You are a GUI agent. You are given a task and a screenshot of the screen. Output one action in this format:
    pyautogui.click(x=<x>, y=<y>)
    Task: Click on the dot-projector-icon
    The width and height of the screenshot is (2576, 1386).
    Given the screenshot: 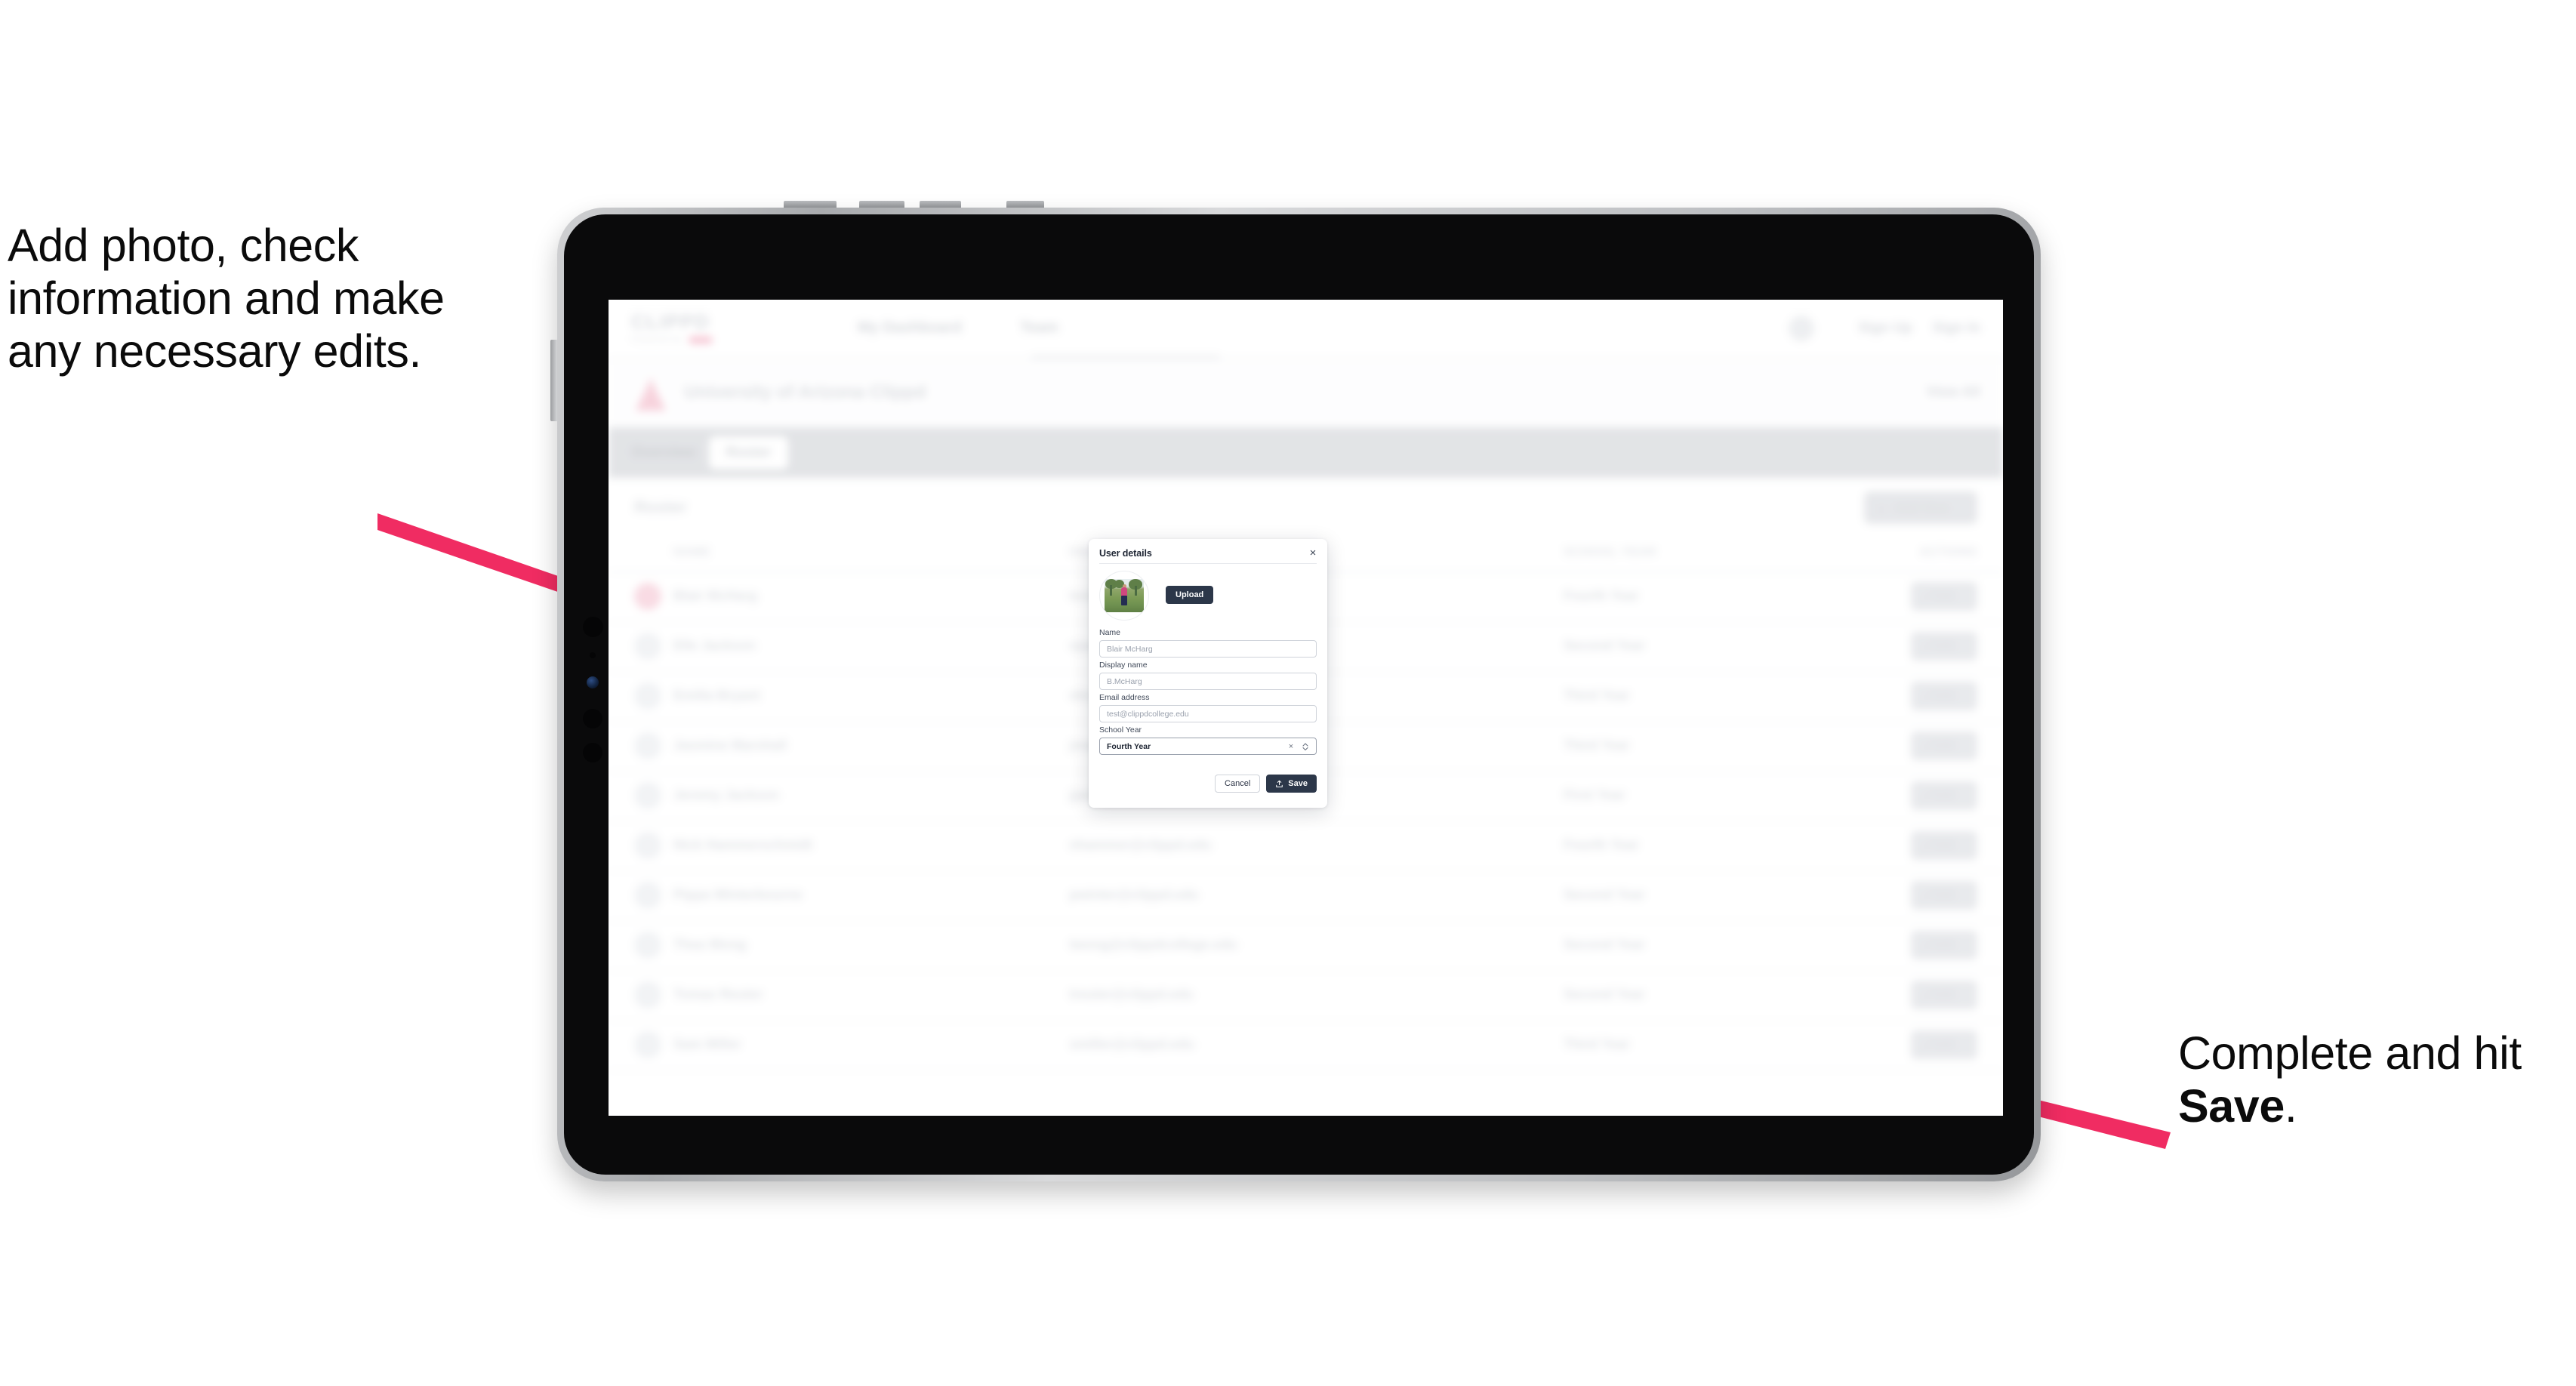 What is the action you would take?
    pyautogui.click(x=592, y=752)
    